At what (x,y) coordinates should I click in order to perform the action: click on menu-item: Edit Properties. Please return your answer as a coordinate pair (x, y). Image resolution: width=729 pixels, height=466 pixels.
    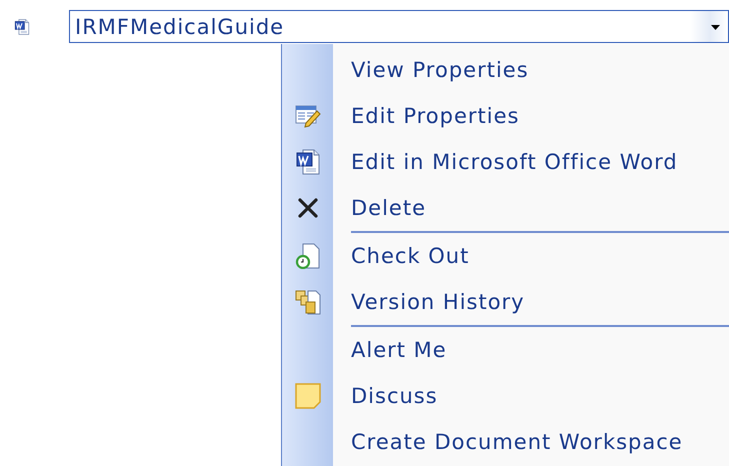
    Looking at the image, I should click on (426, 116).